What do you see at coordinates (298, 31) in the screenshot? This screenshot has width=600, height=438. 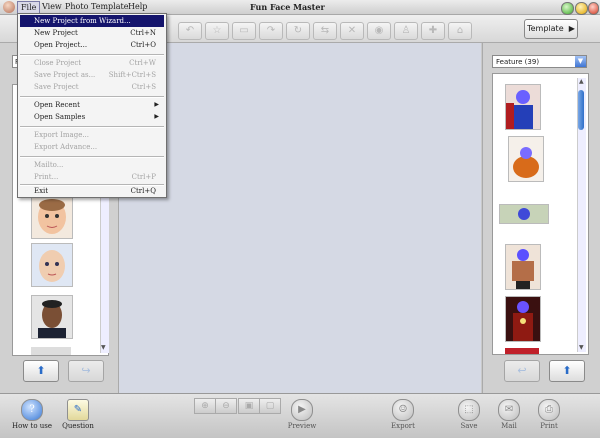 I see `rotate-tool-icon: ↻` at bounding box center [298, 31].